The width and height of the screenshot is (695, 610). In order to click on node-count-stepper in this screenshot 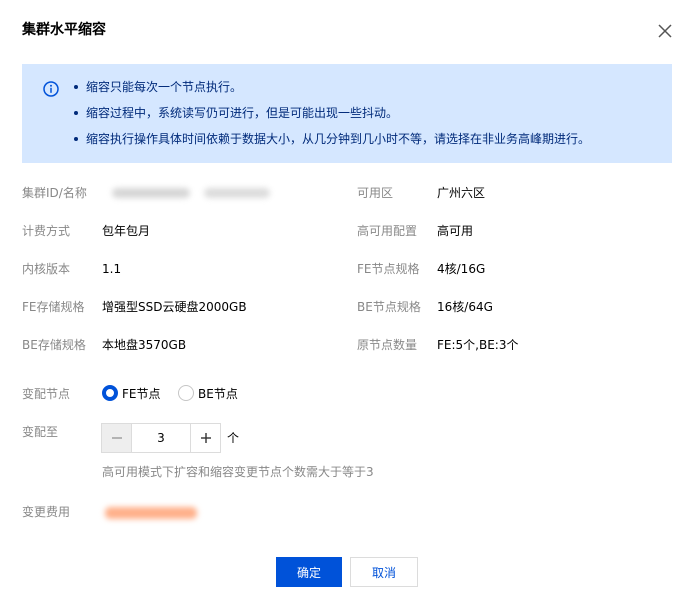, I will do `click(161, 438)`.